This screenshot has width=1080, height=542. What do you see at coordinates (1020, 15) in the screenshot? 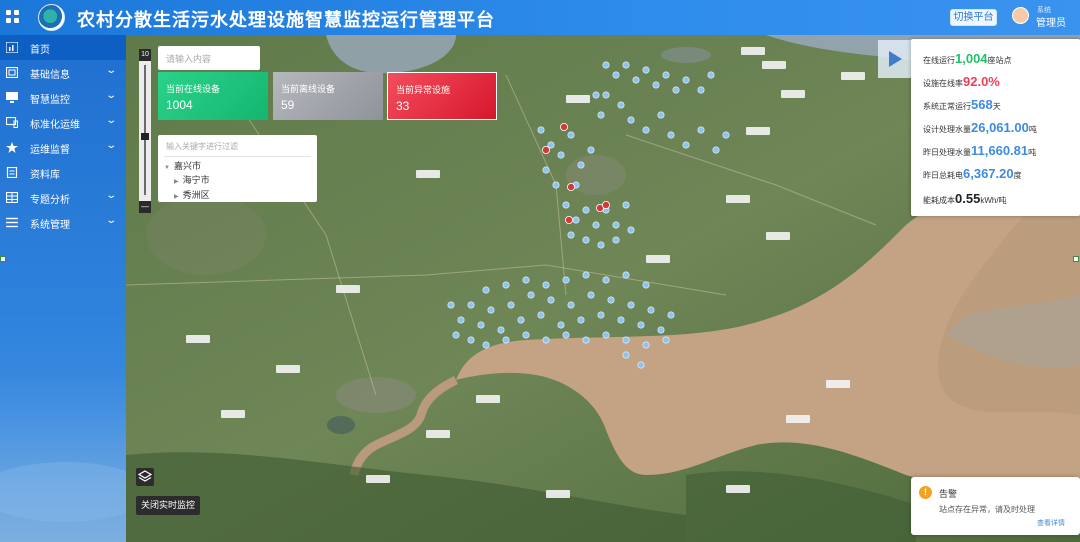
I see `avatar` at bounding box center [1020, 15].